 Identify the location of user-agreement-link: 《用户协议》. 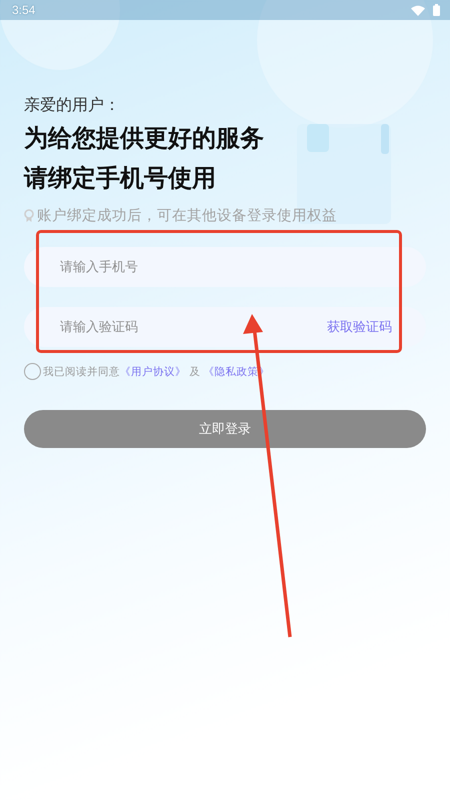
(153, 372).